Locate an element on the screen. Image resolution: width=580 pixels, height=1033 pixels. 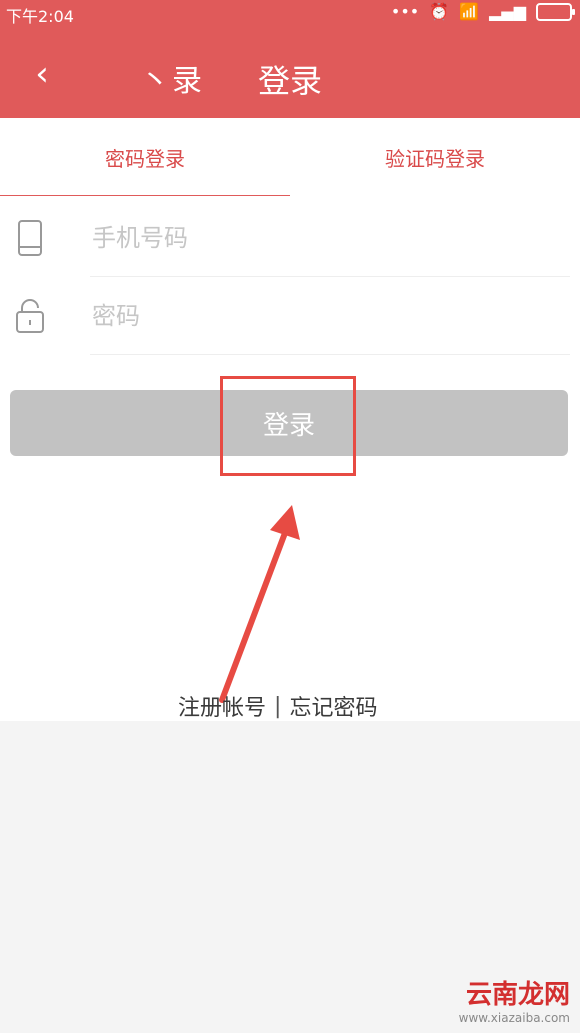
password-row is located at coordinates (290, 316).